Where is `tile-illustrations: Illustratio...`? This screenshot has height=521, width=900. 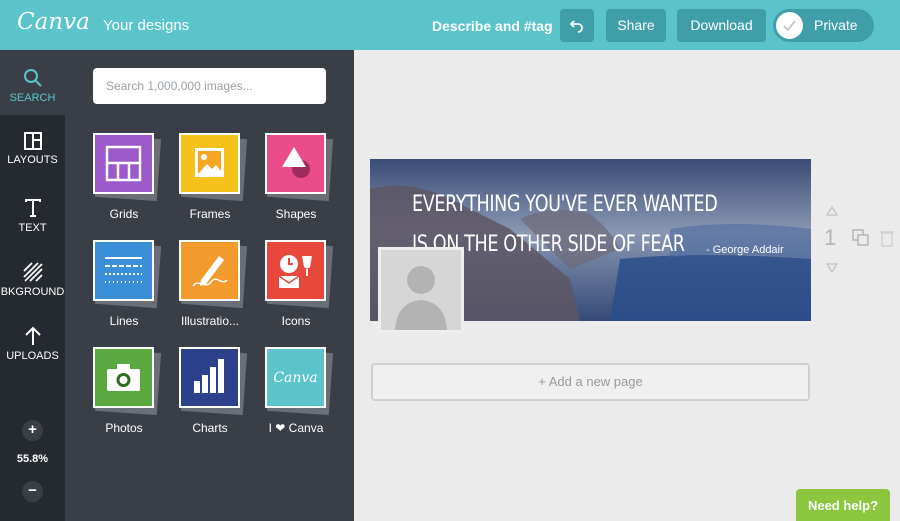 tile-illustrations: Illustratio... is located at coordinates (217, 287).